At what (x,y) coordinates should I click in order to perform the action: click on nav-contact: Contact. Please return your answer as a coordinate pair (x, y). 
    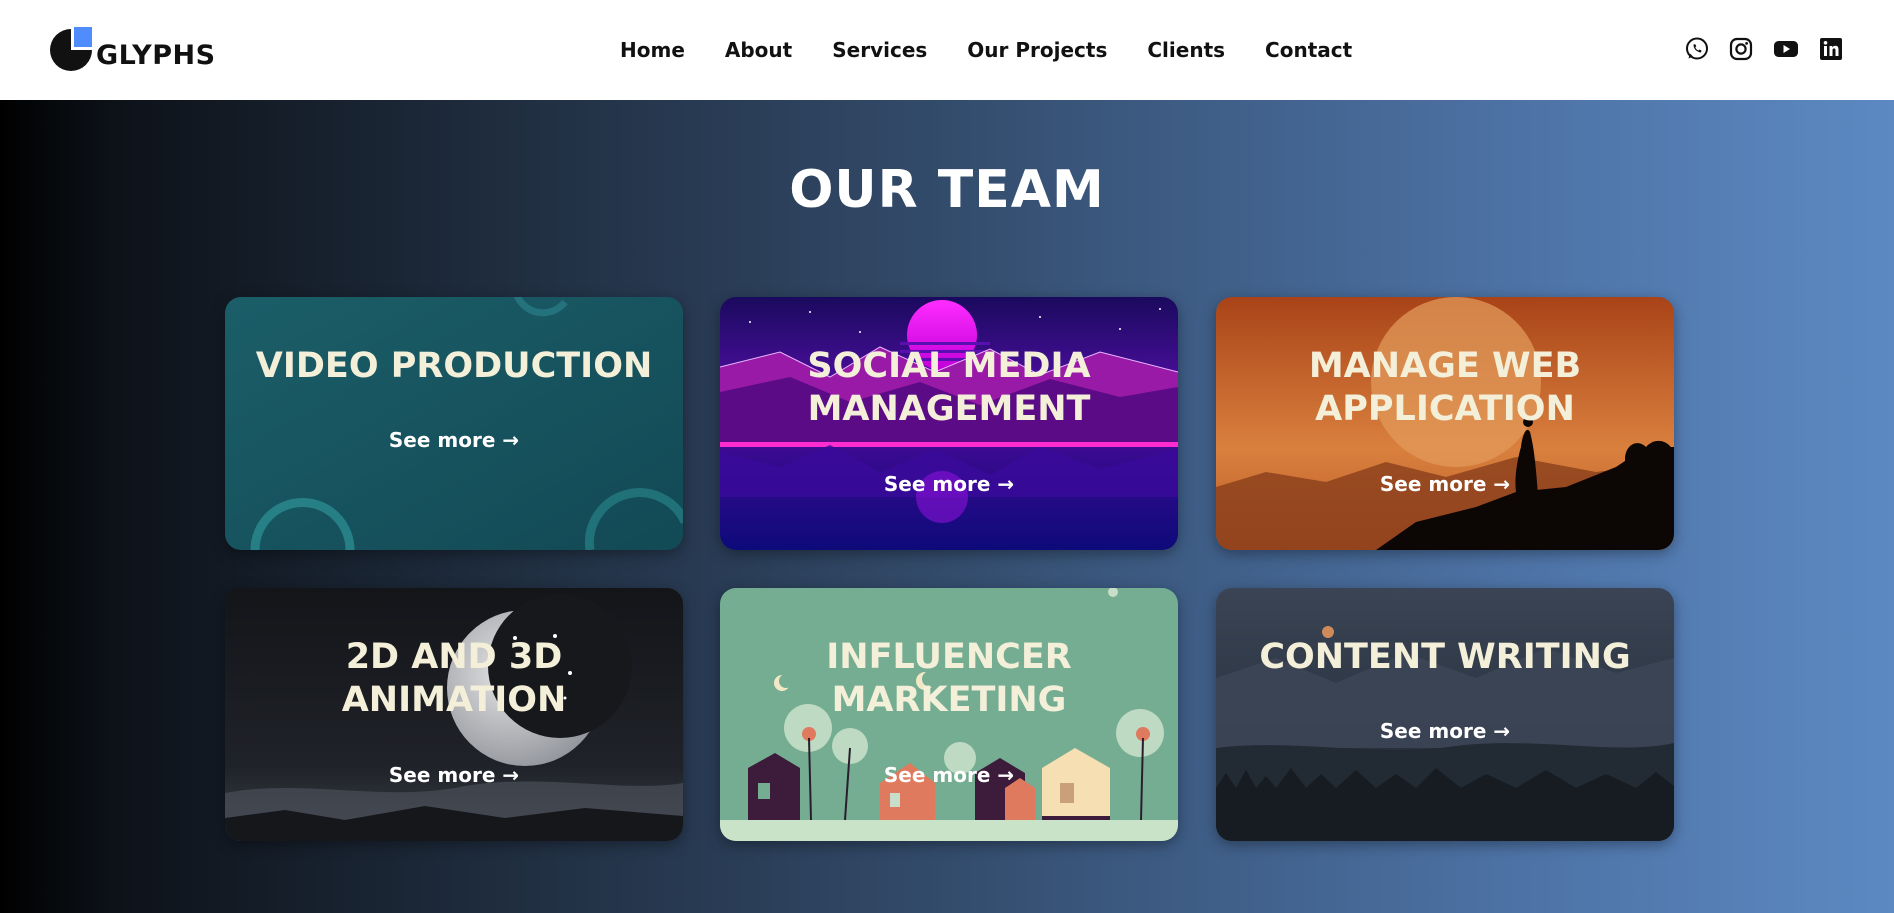
    Looking at the image, I should click on (1308, 50).